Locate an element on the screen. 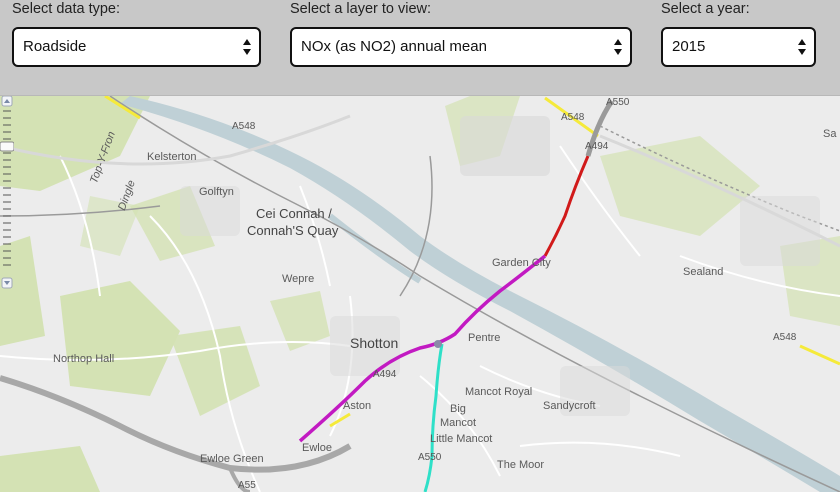 The image size is (840, 492). place-pentre: Pentre is located at coordinates (484, 338).